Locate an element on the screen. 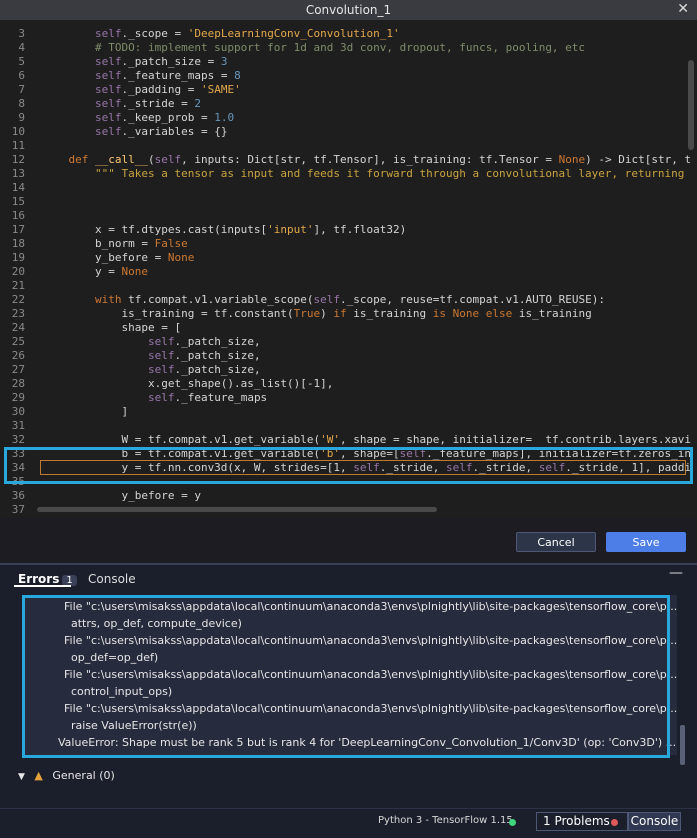  code-text: b_norm = False is located at coordinates (115, 243).